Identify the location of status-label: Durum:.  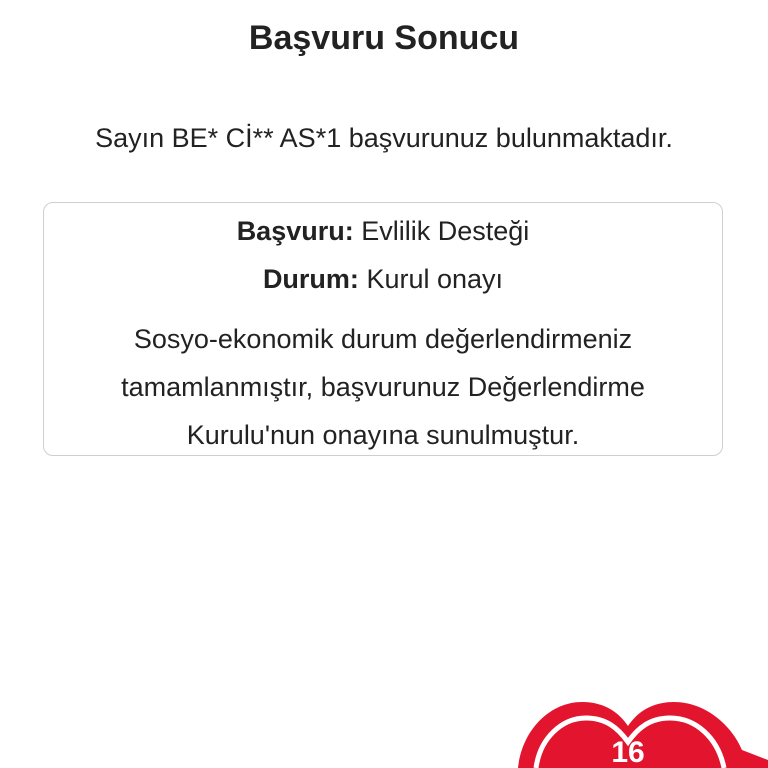
(310, 279).